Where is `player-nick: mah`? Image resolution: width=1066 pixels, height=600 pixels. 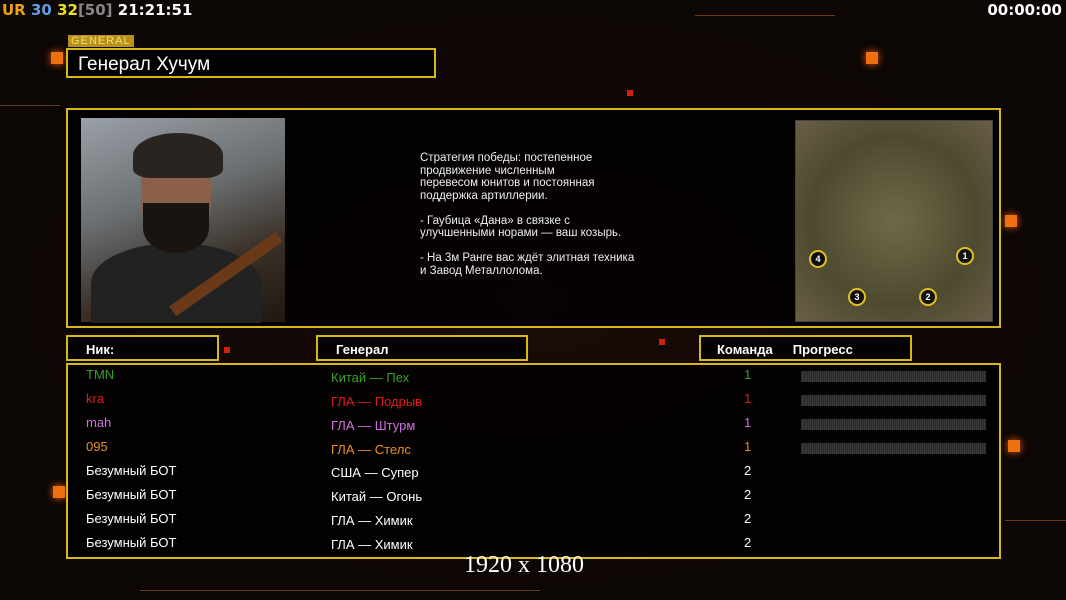
player-nick: mah is located at coordinates (99, 422).